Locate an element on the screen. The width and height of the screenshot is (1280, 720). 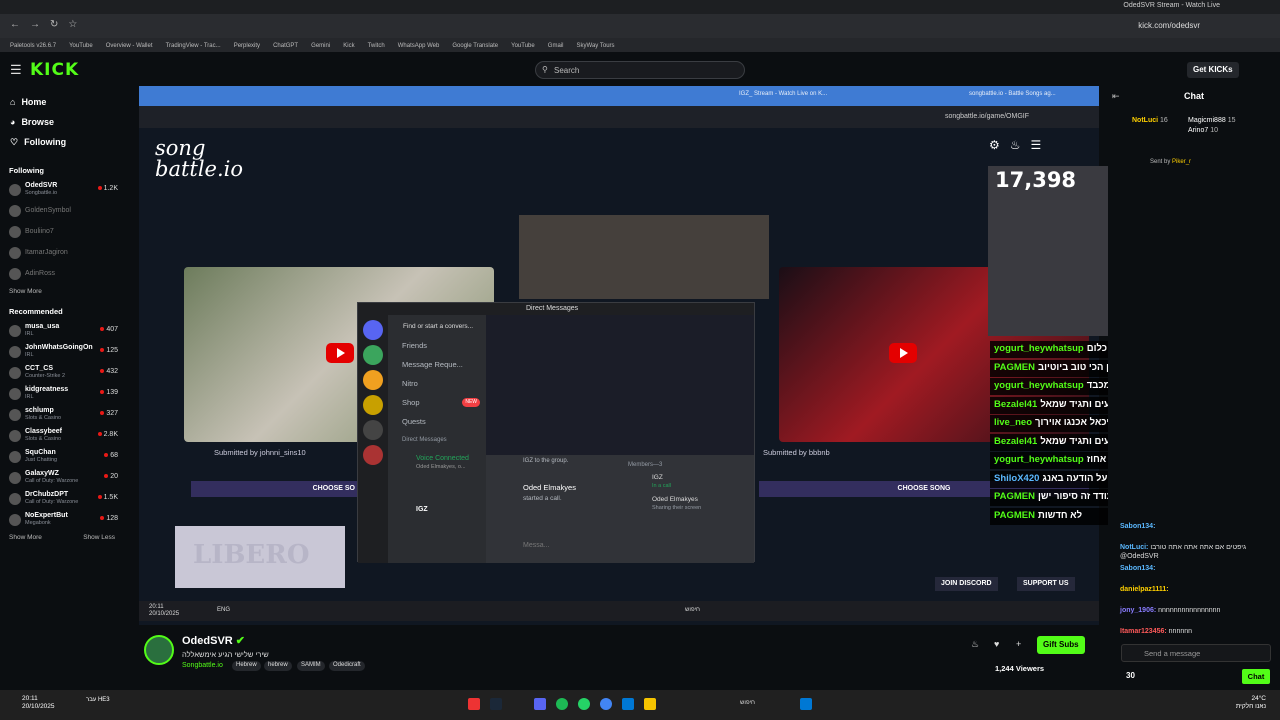
following-item: AdinRoss is located at coordinates (62, 273).